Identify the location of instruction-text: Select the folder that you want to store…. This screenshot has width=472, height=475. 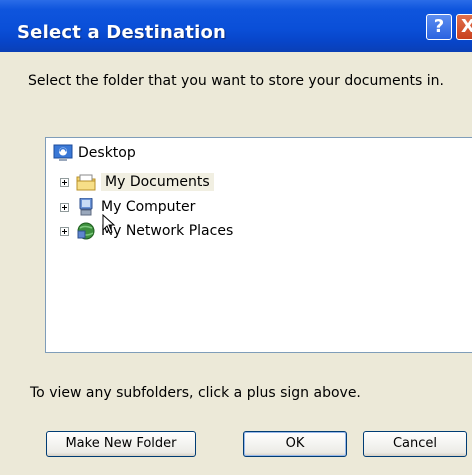
(236, 81).